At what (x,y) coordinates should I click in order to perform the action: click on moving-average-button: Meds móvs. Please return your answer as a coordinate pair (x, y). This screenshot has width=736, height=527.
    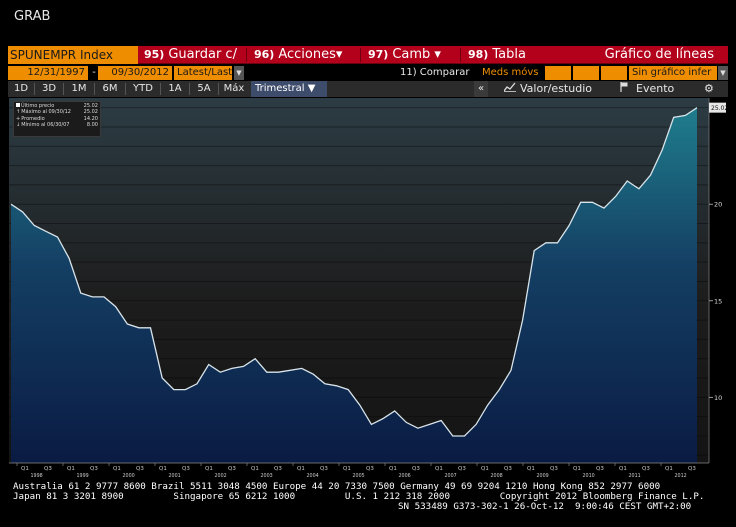
    Looking at the image, I should click on (510, 73).